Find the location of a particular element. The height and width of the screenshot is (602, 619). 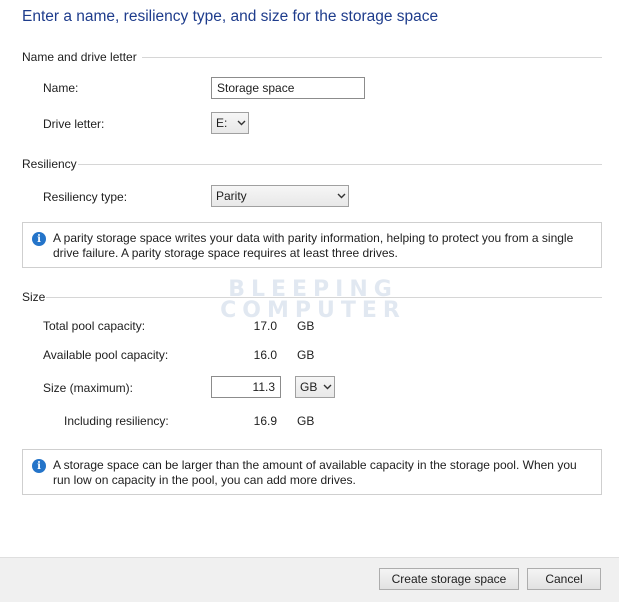

including-resiliency-unit: GB is located at coordinates (306, 421).